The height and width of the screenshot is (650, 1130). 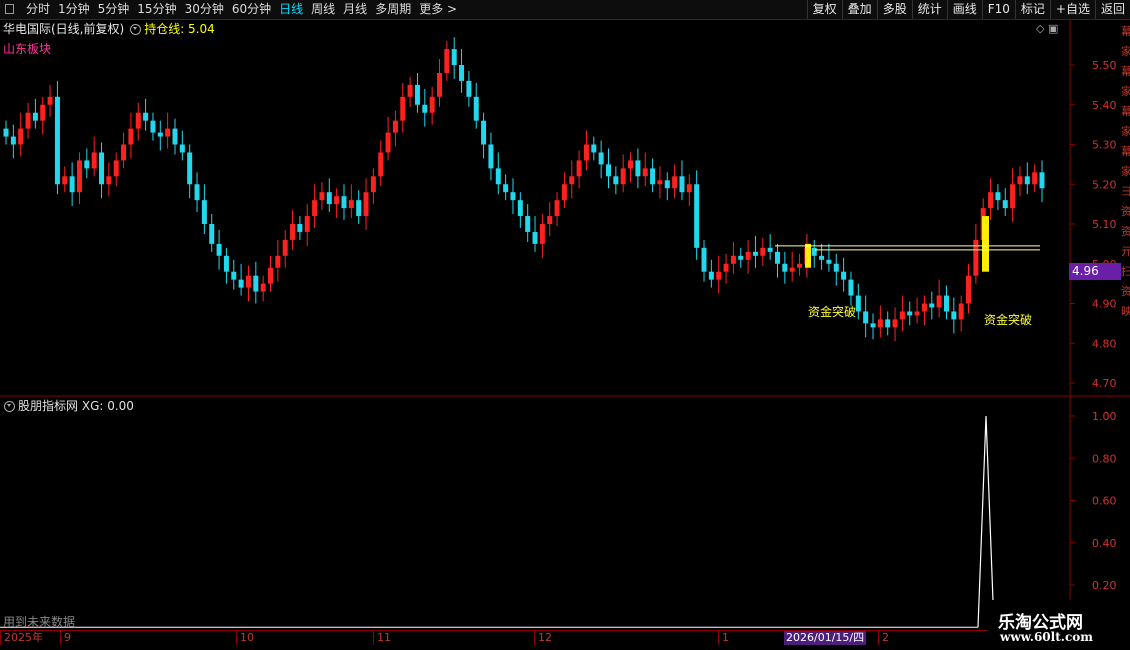 I want to click on chart-title-row: 华电国际(日线,前复权) 持仓线: 5.04, so click(x=109, y=29).